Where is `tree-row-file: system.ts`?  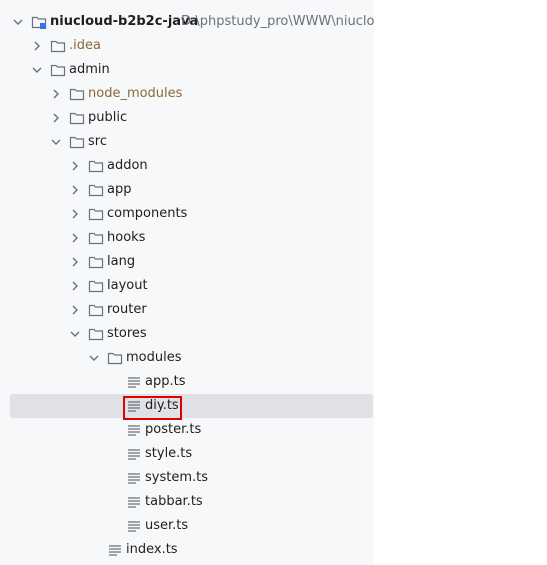
tree-row-file: system.ts is located at coordinates (187, 478).